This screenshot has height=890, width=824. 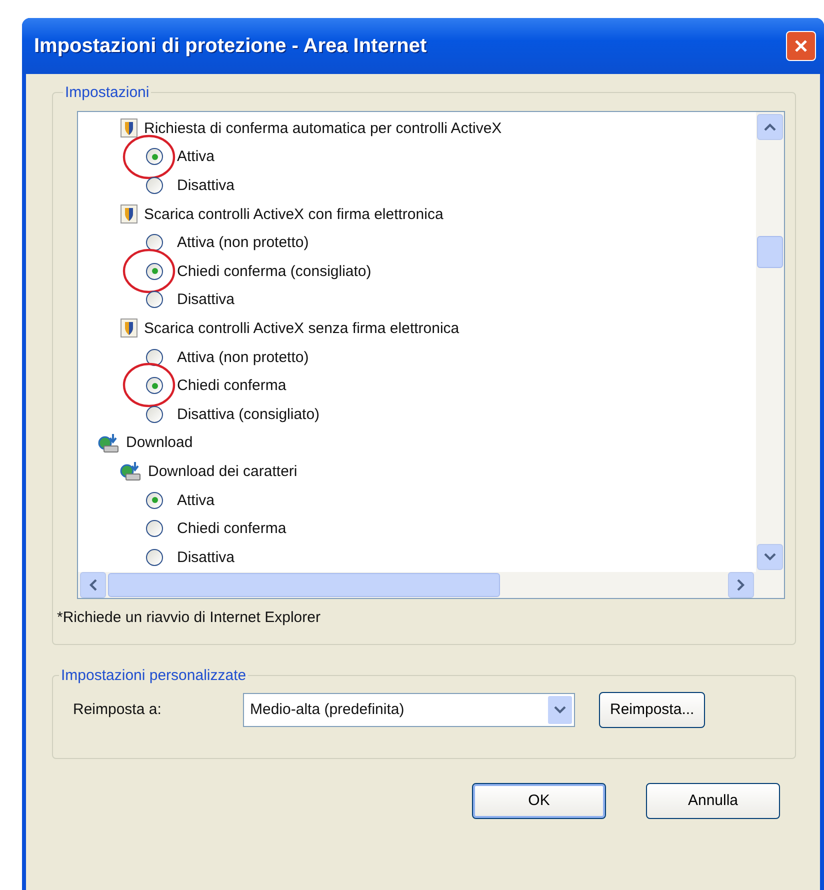 I want to click on chevron-left-icon, so click(x=93, y=584).